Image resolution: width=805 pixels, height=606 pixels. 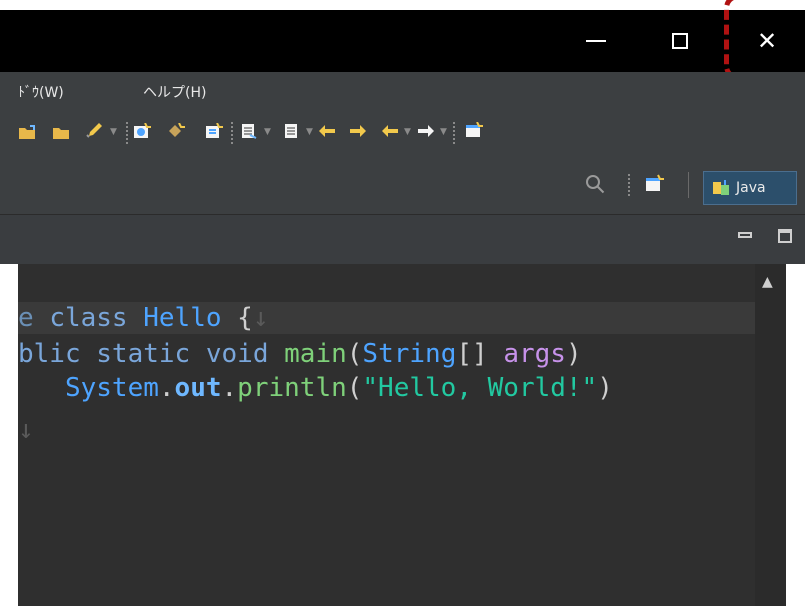 I want to click on nav-forward-icon, so click(x=426, y=131).